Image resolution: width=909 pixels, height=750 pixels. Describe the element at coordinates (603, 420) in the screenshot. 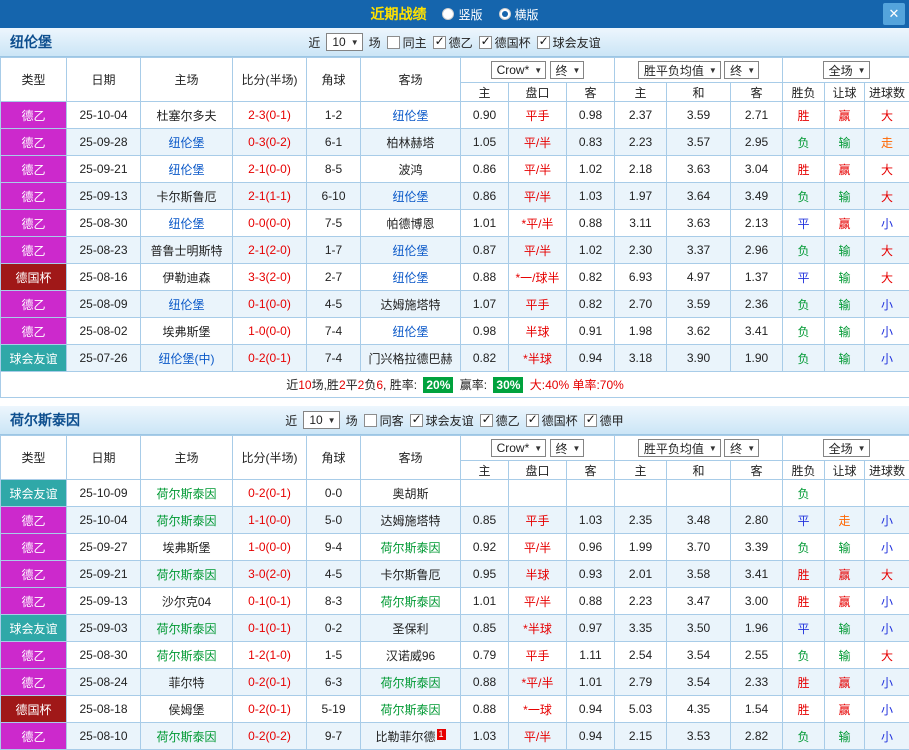

I see `filter-checkbox: 德甲` at that location.